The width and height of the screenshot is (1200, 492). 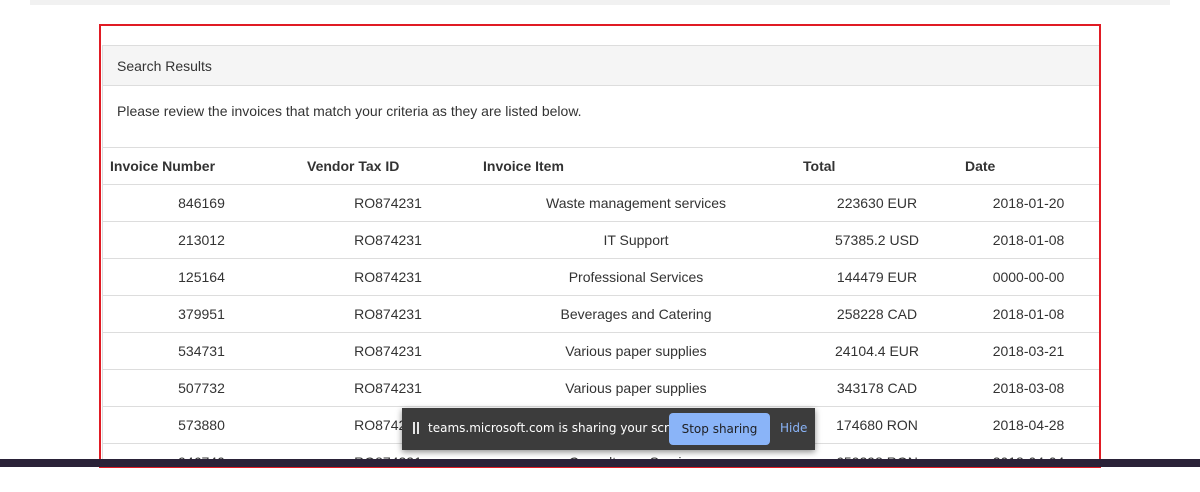 I want to click on cell-total: 223630 EUR, so click(x=877, y=203).